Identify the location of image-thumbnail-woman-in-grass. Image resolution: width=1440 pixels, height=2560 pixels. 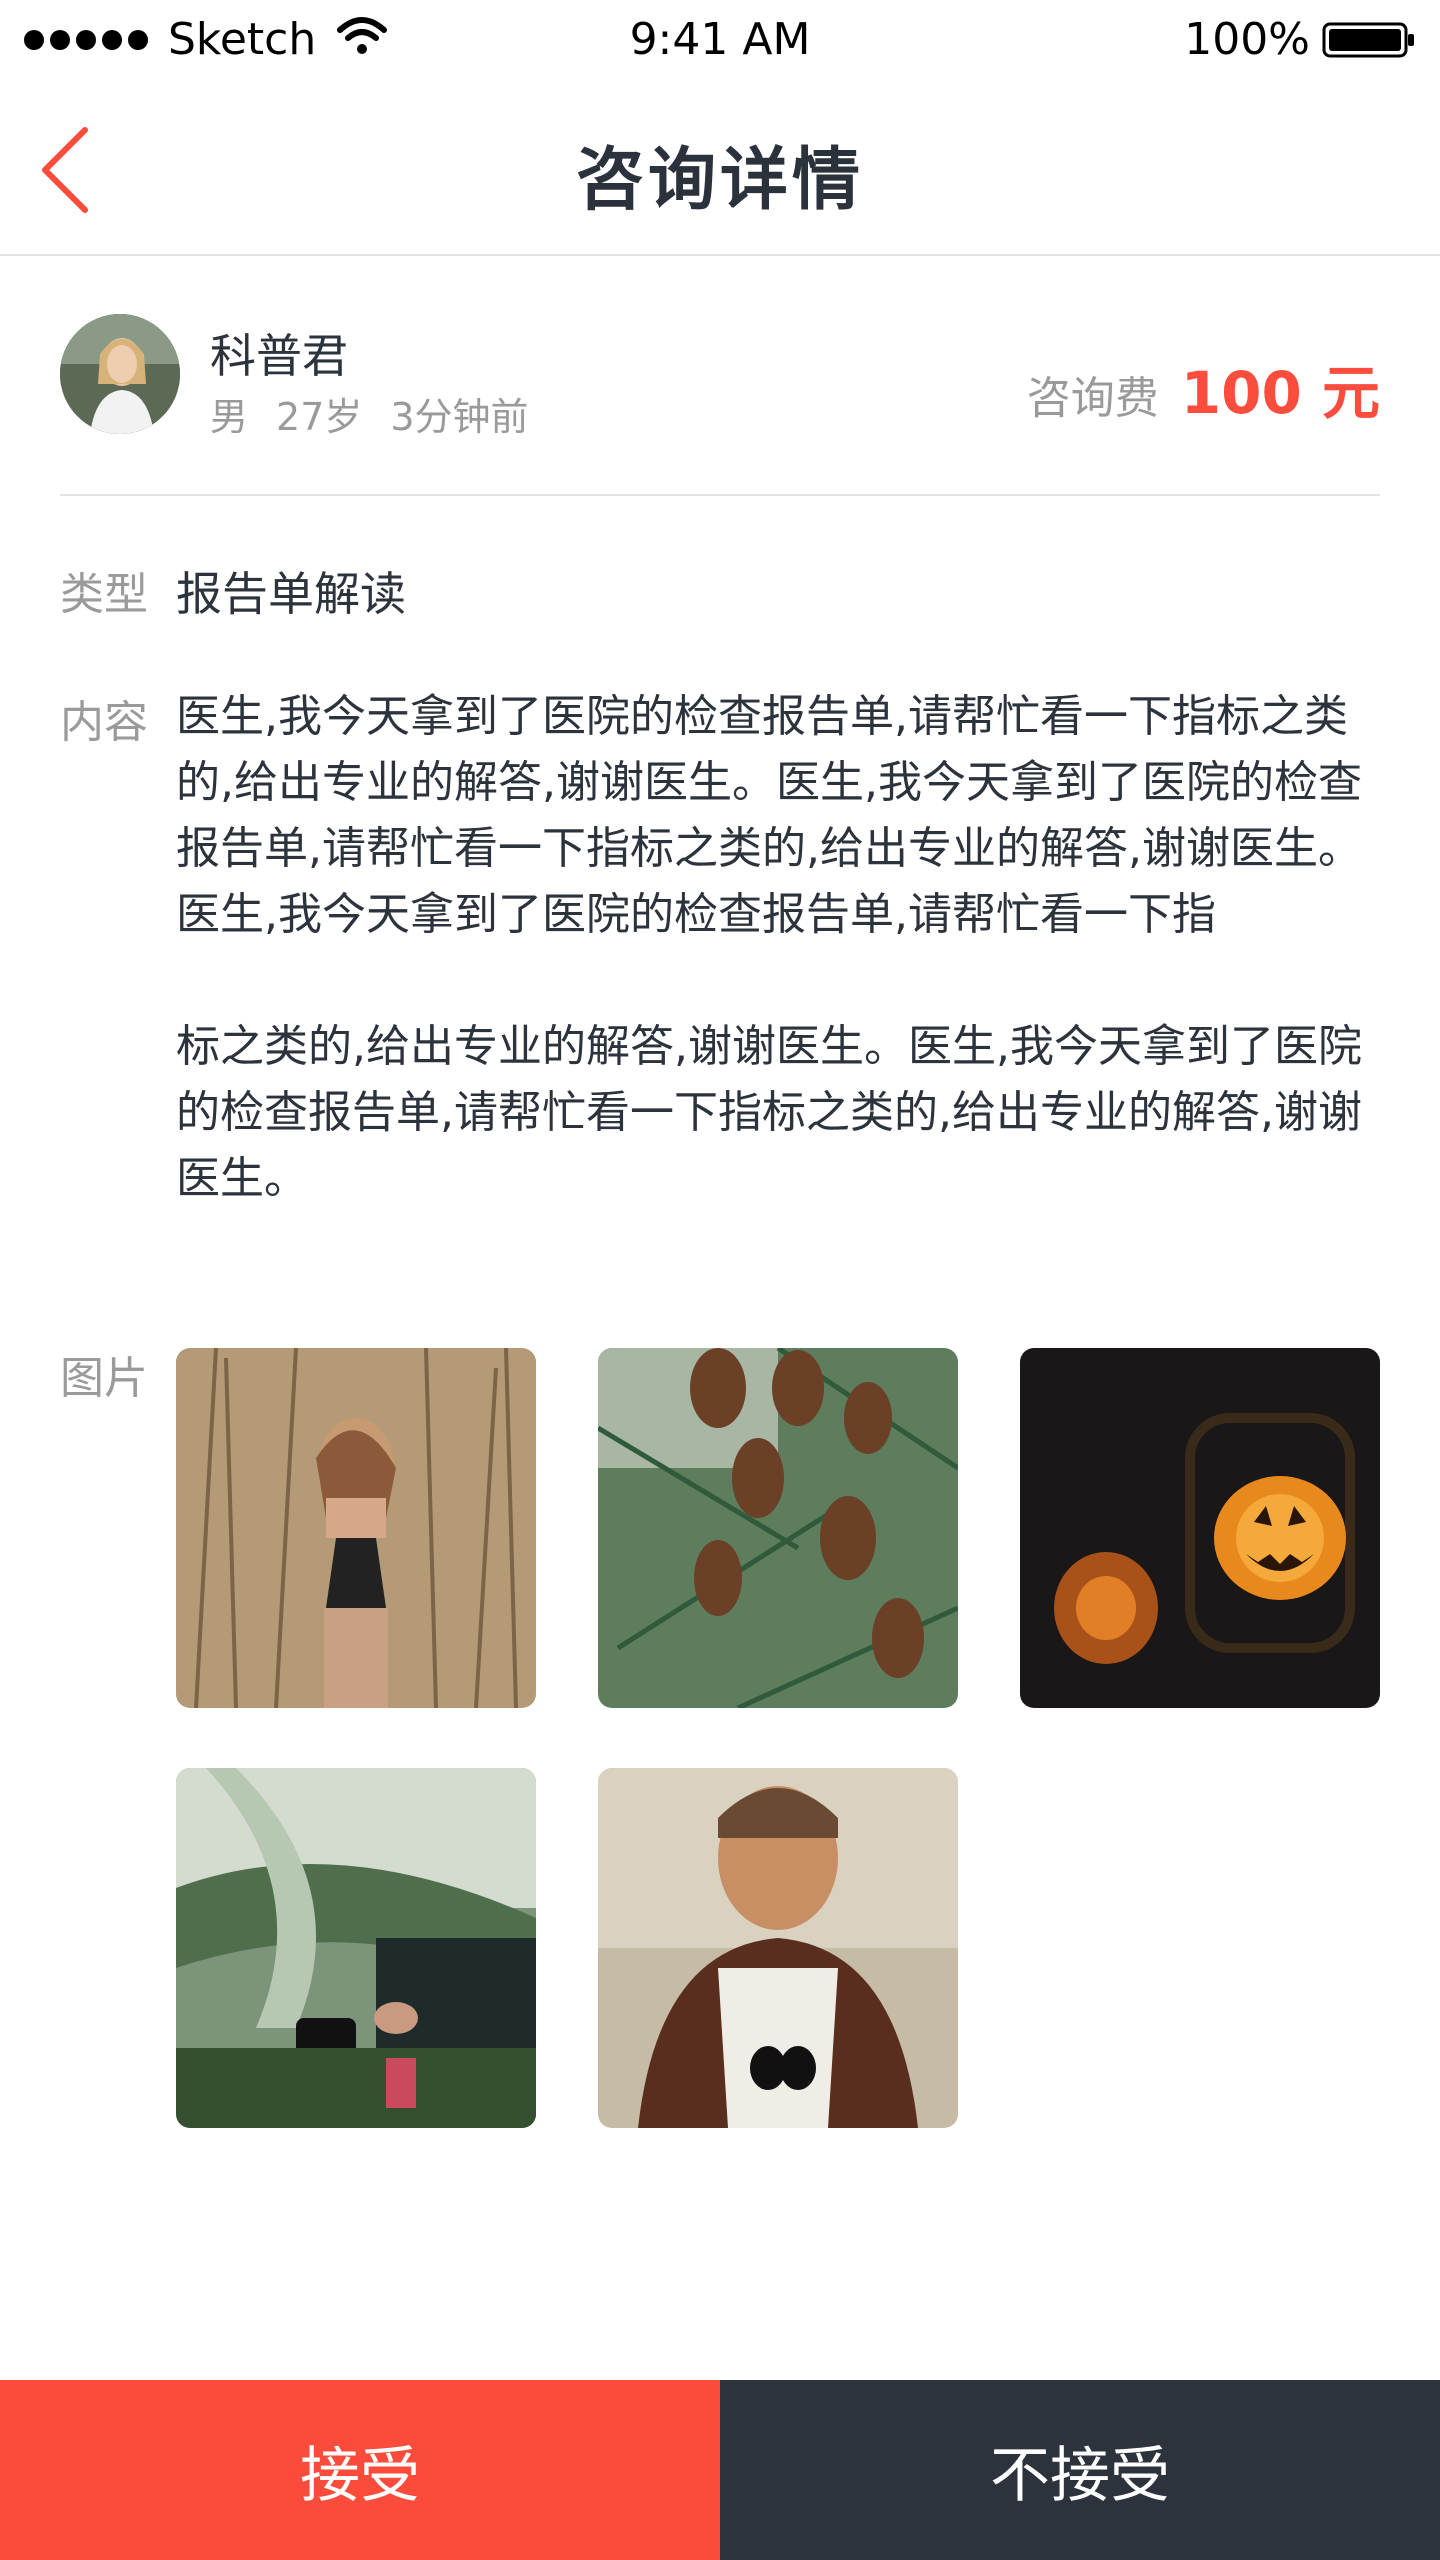
(356, 1528).